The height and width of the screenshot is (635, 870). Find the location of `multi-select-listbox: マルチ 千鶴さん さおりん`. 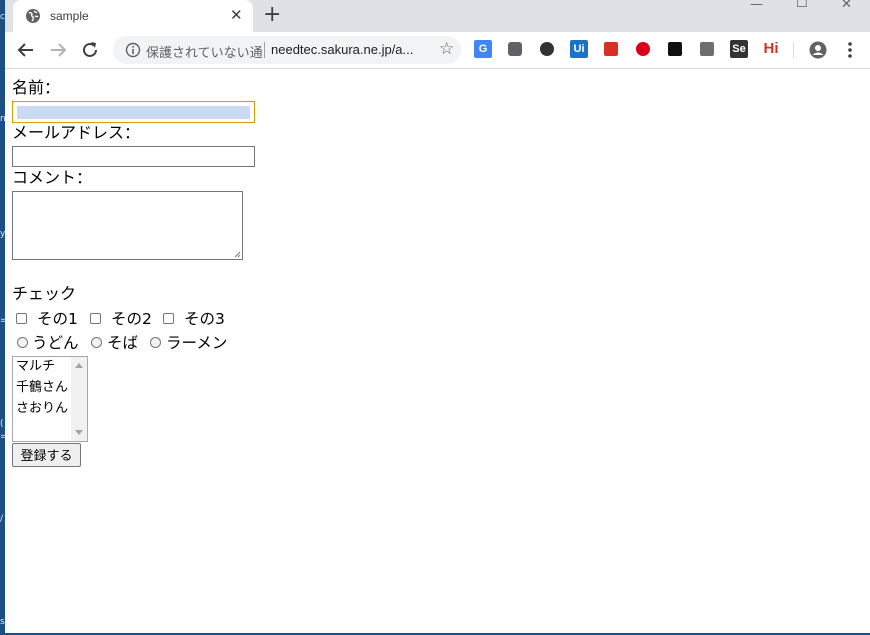

multi-select-listbox: マルチ 千鶴さん さおりん is located at coordinates (50, 399).